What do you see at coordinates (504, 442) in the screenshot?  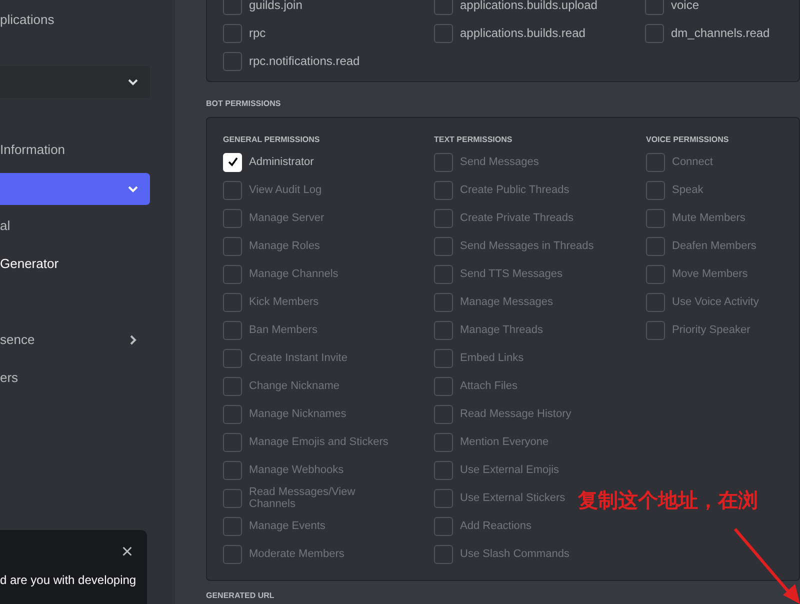 I see `checkbox-label: Mention Everyone` at bounding box center [504, 442].